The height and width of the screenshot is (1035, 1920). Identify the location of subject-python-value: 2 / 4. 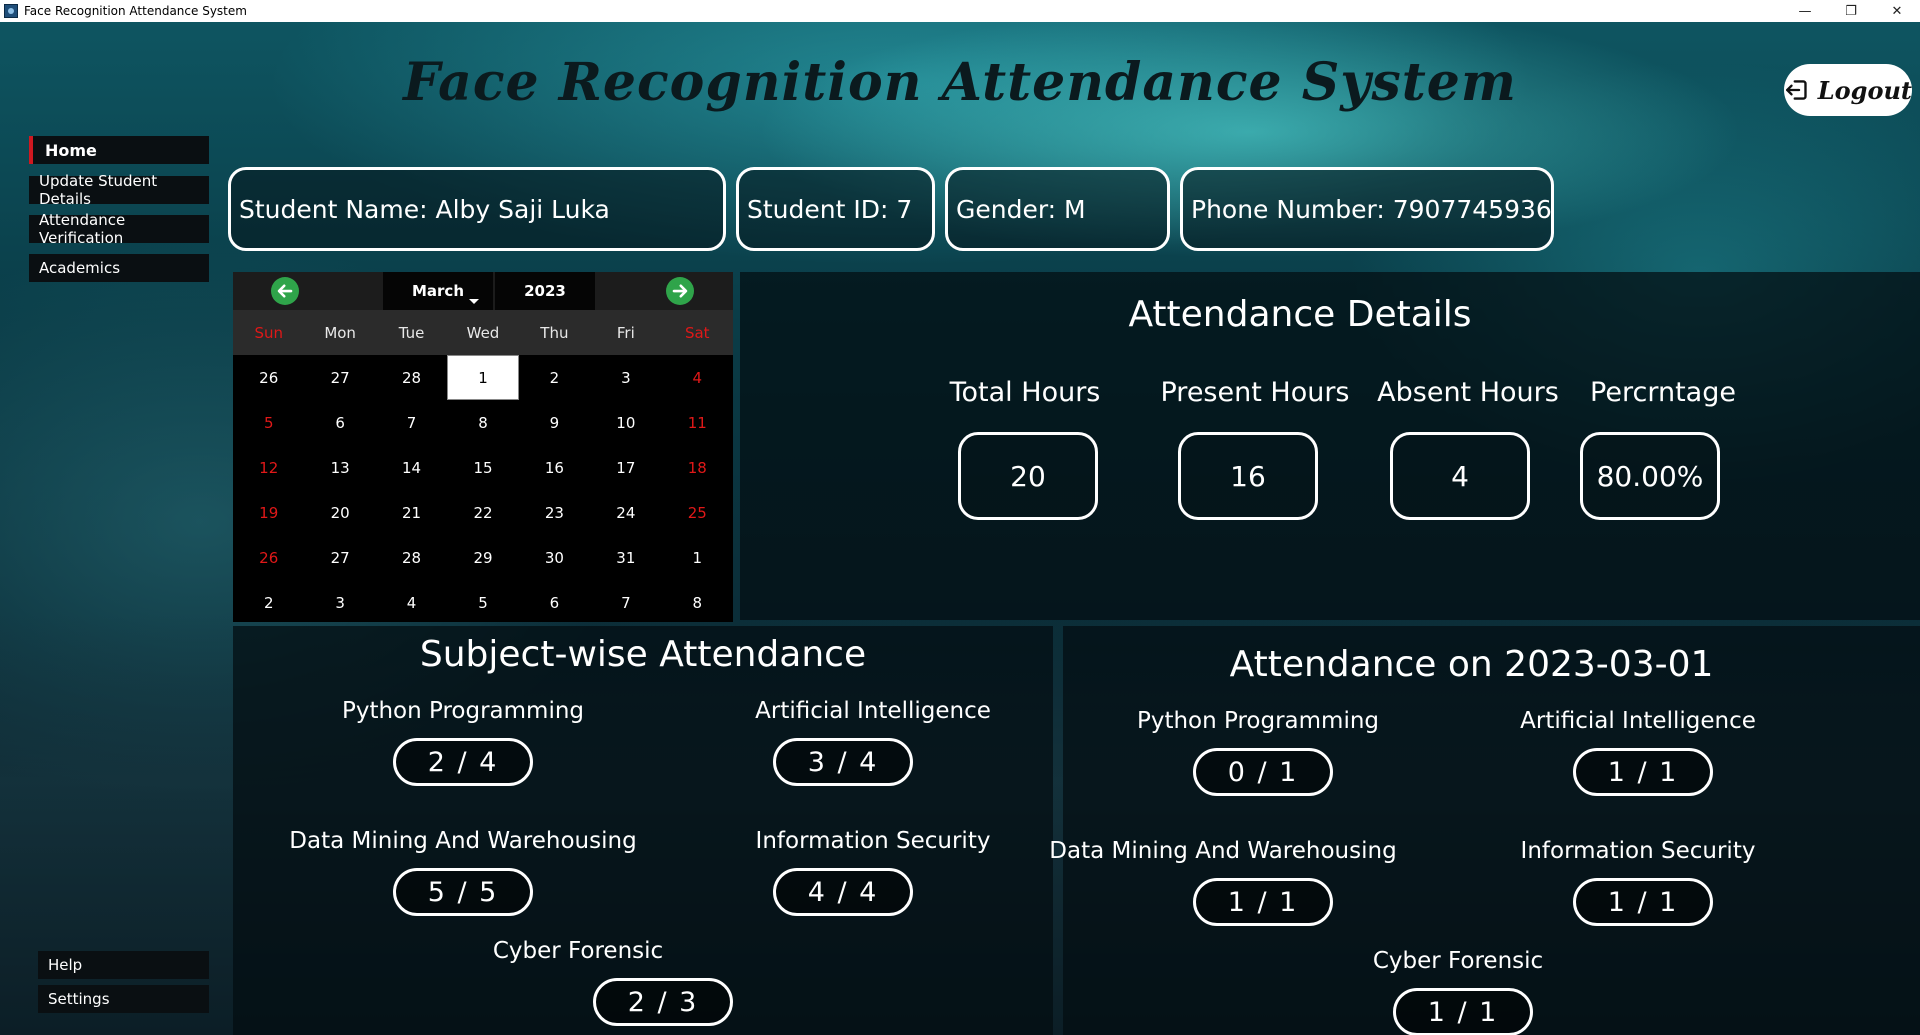
(463, 762).